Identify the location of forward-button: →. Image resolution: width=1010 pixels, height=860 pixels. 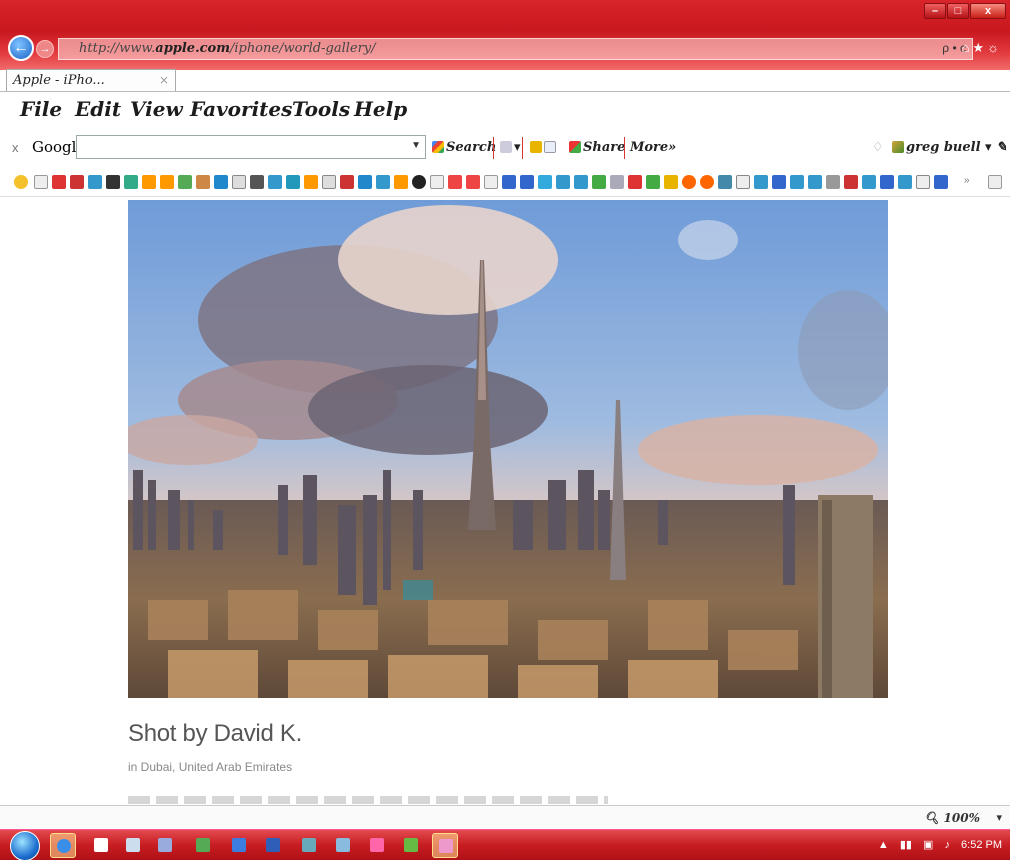
(45, 49).